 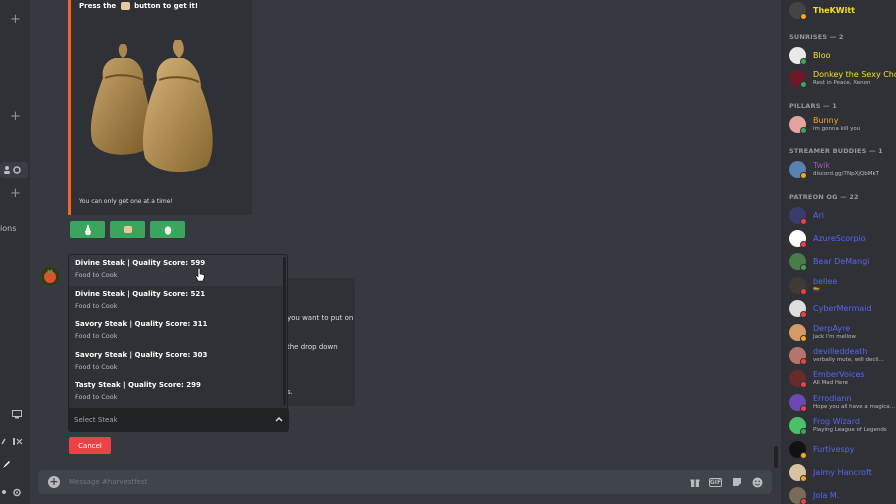 What do you see at coordinates (715, 482) in the screenshot?
I see `gif-icon: GIF` at bounding box center [715, 482].